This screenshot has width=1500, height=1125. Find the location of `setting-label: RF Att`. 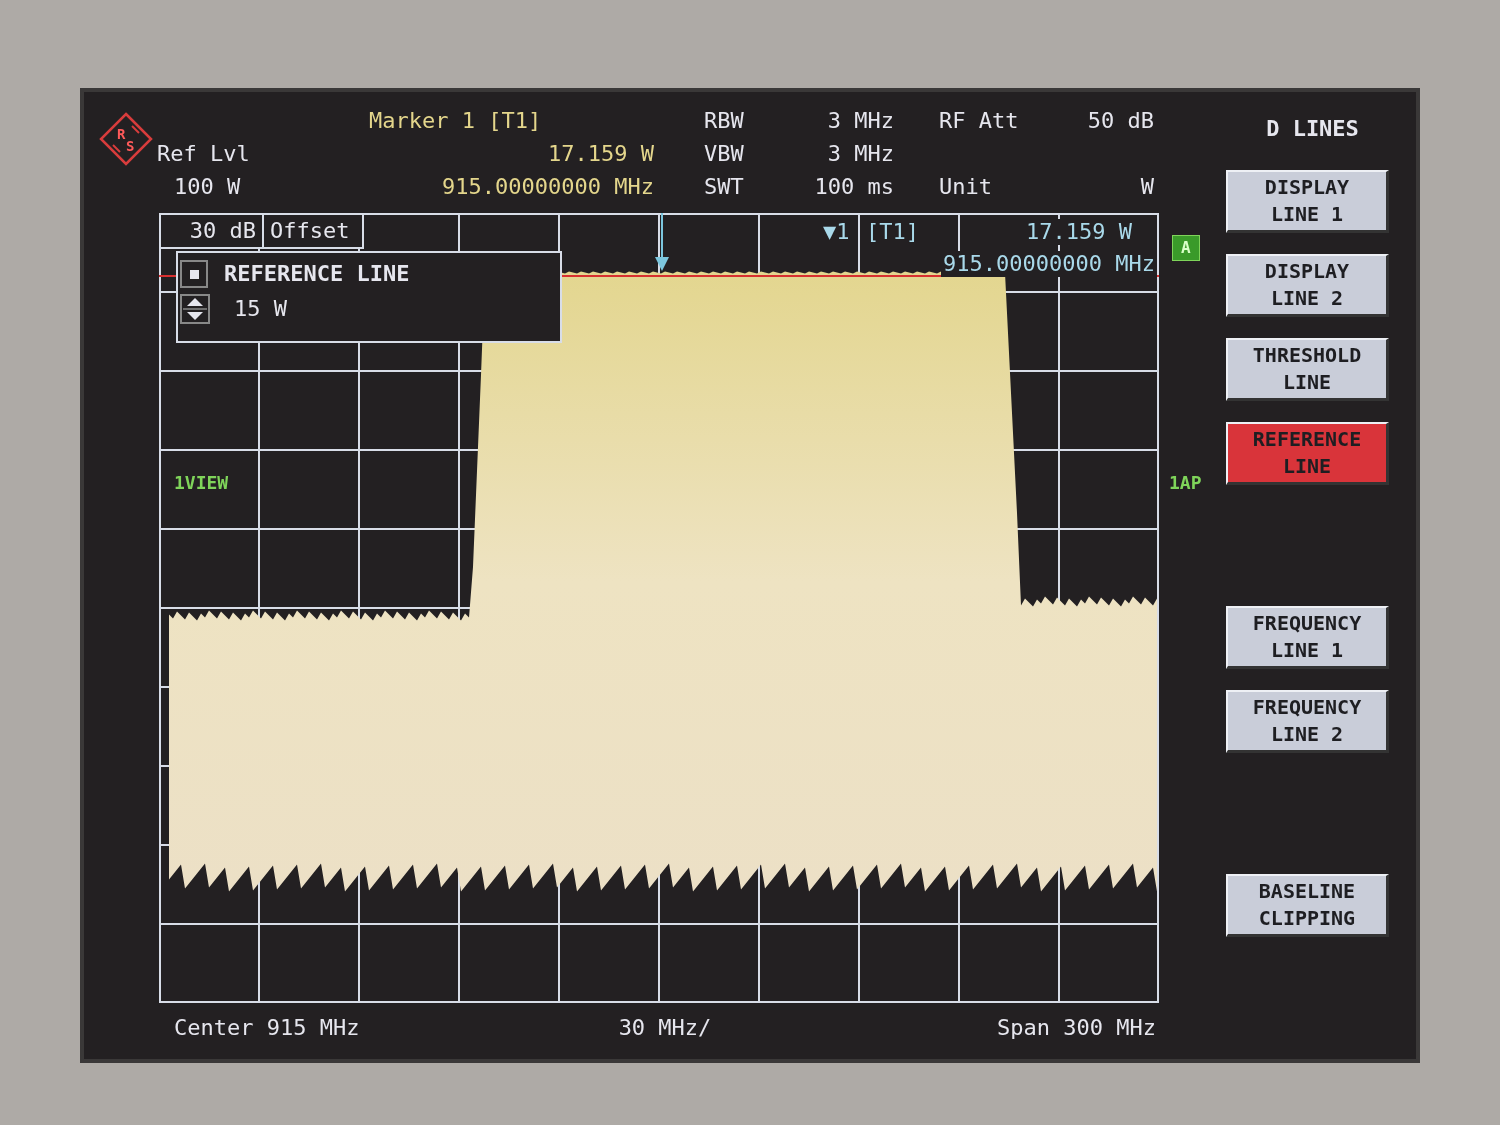

setting-label: RF Att is located at coordinates (979, 121).